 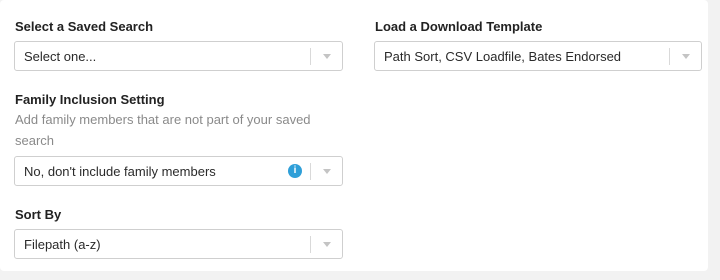 I want to click on family-inclusion-select: No, don't include family members i, so click(x=178, y=171).